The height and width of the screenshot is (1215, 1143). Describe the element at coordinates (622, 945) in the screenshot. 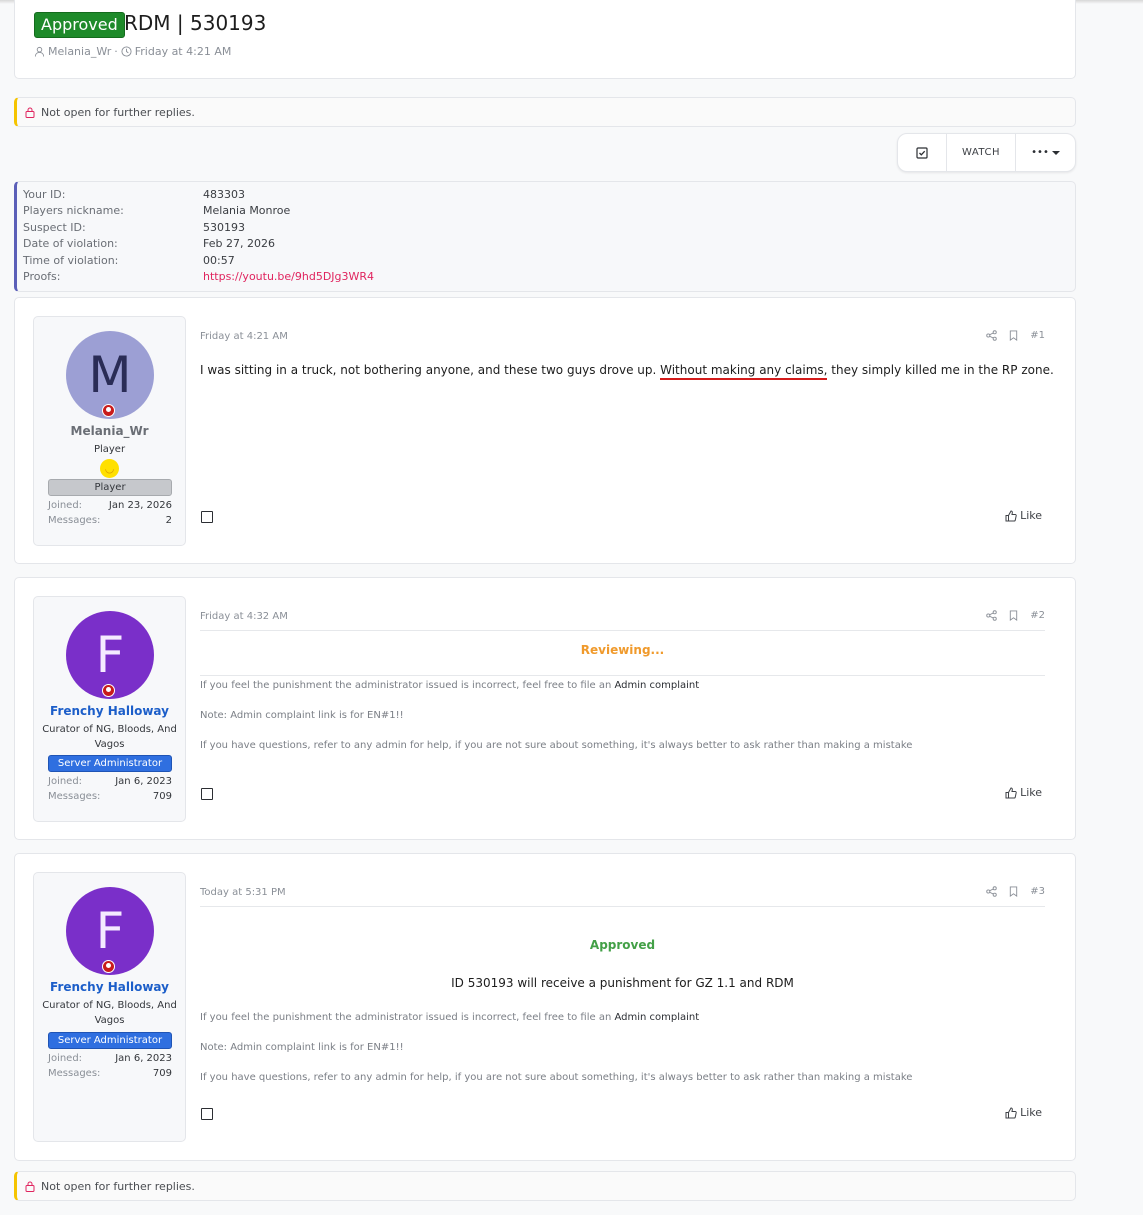

I see `status-approved: Approved` at that location.